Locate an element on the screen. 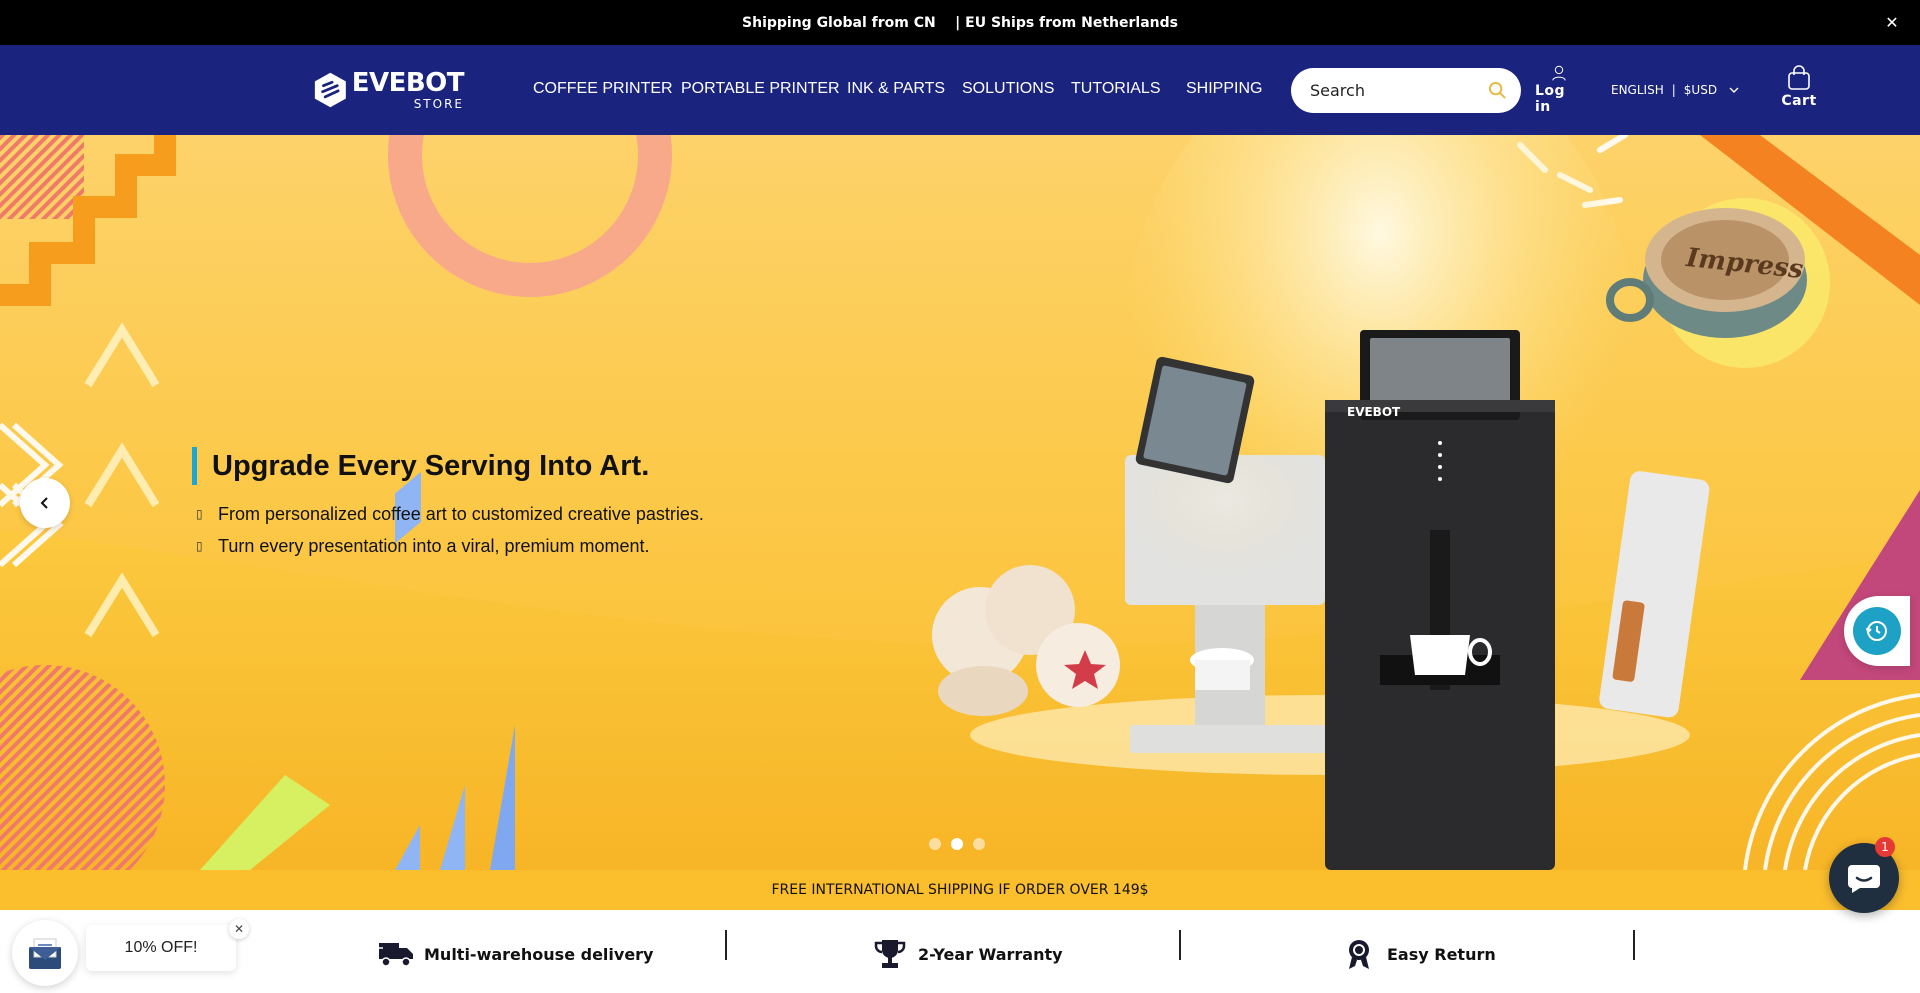 The height and width of the screenshot is (993, 1920). machine-brand-label: EVEBOT is located at coordinates (1374, 412).